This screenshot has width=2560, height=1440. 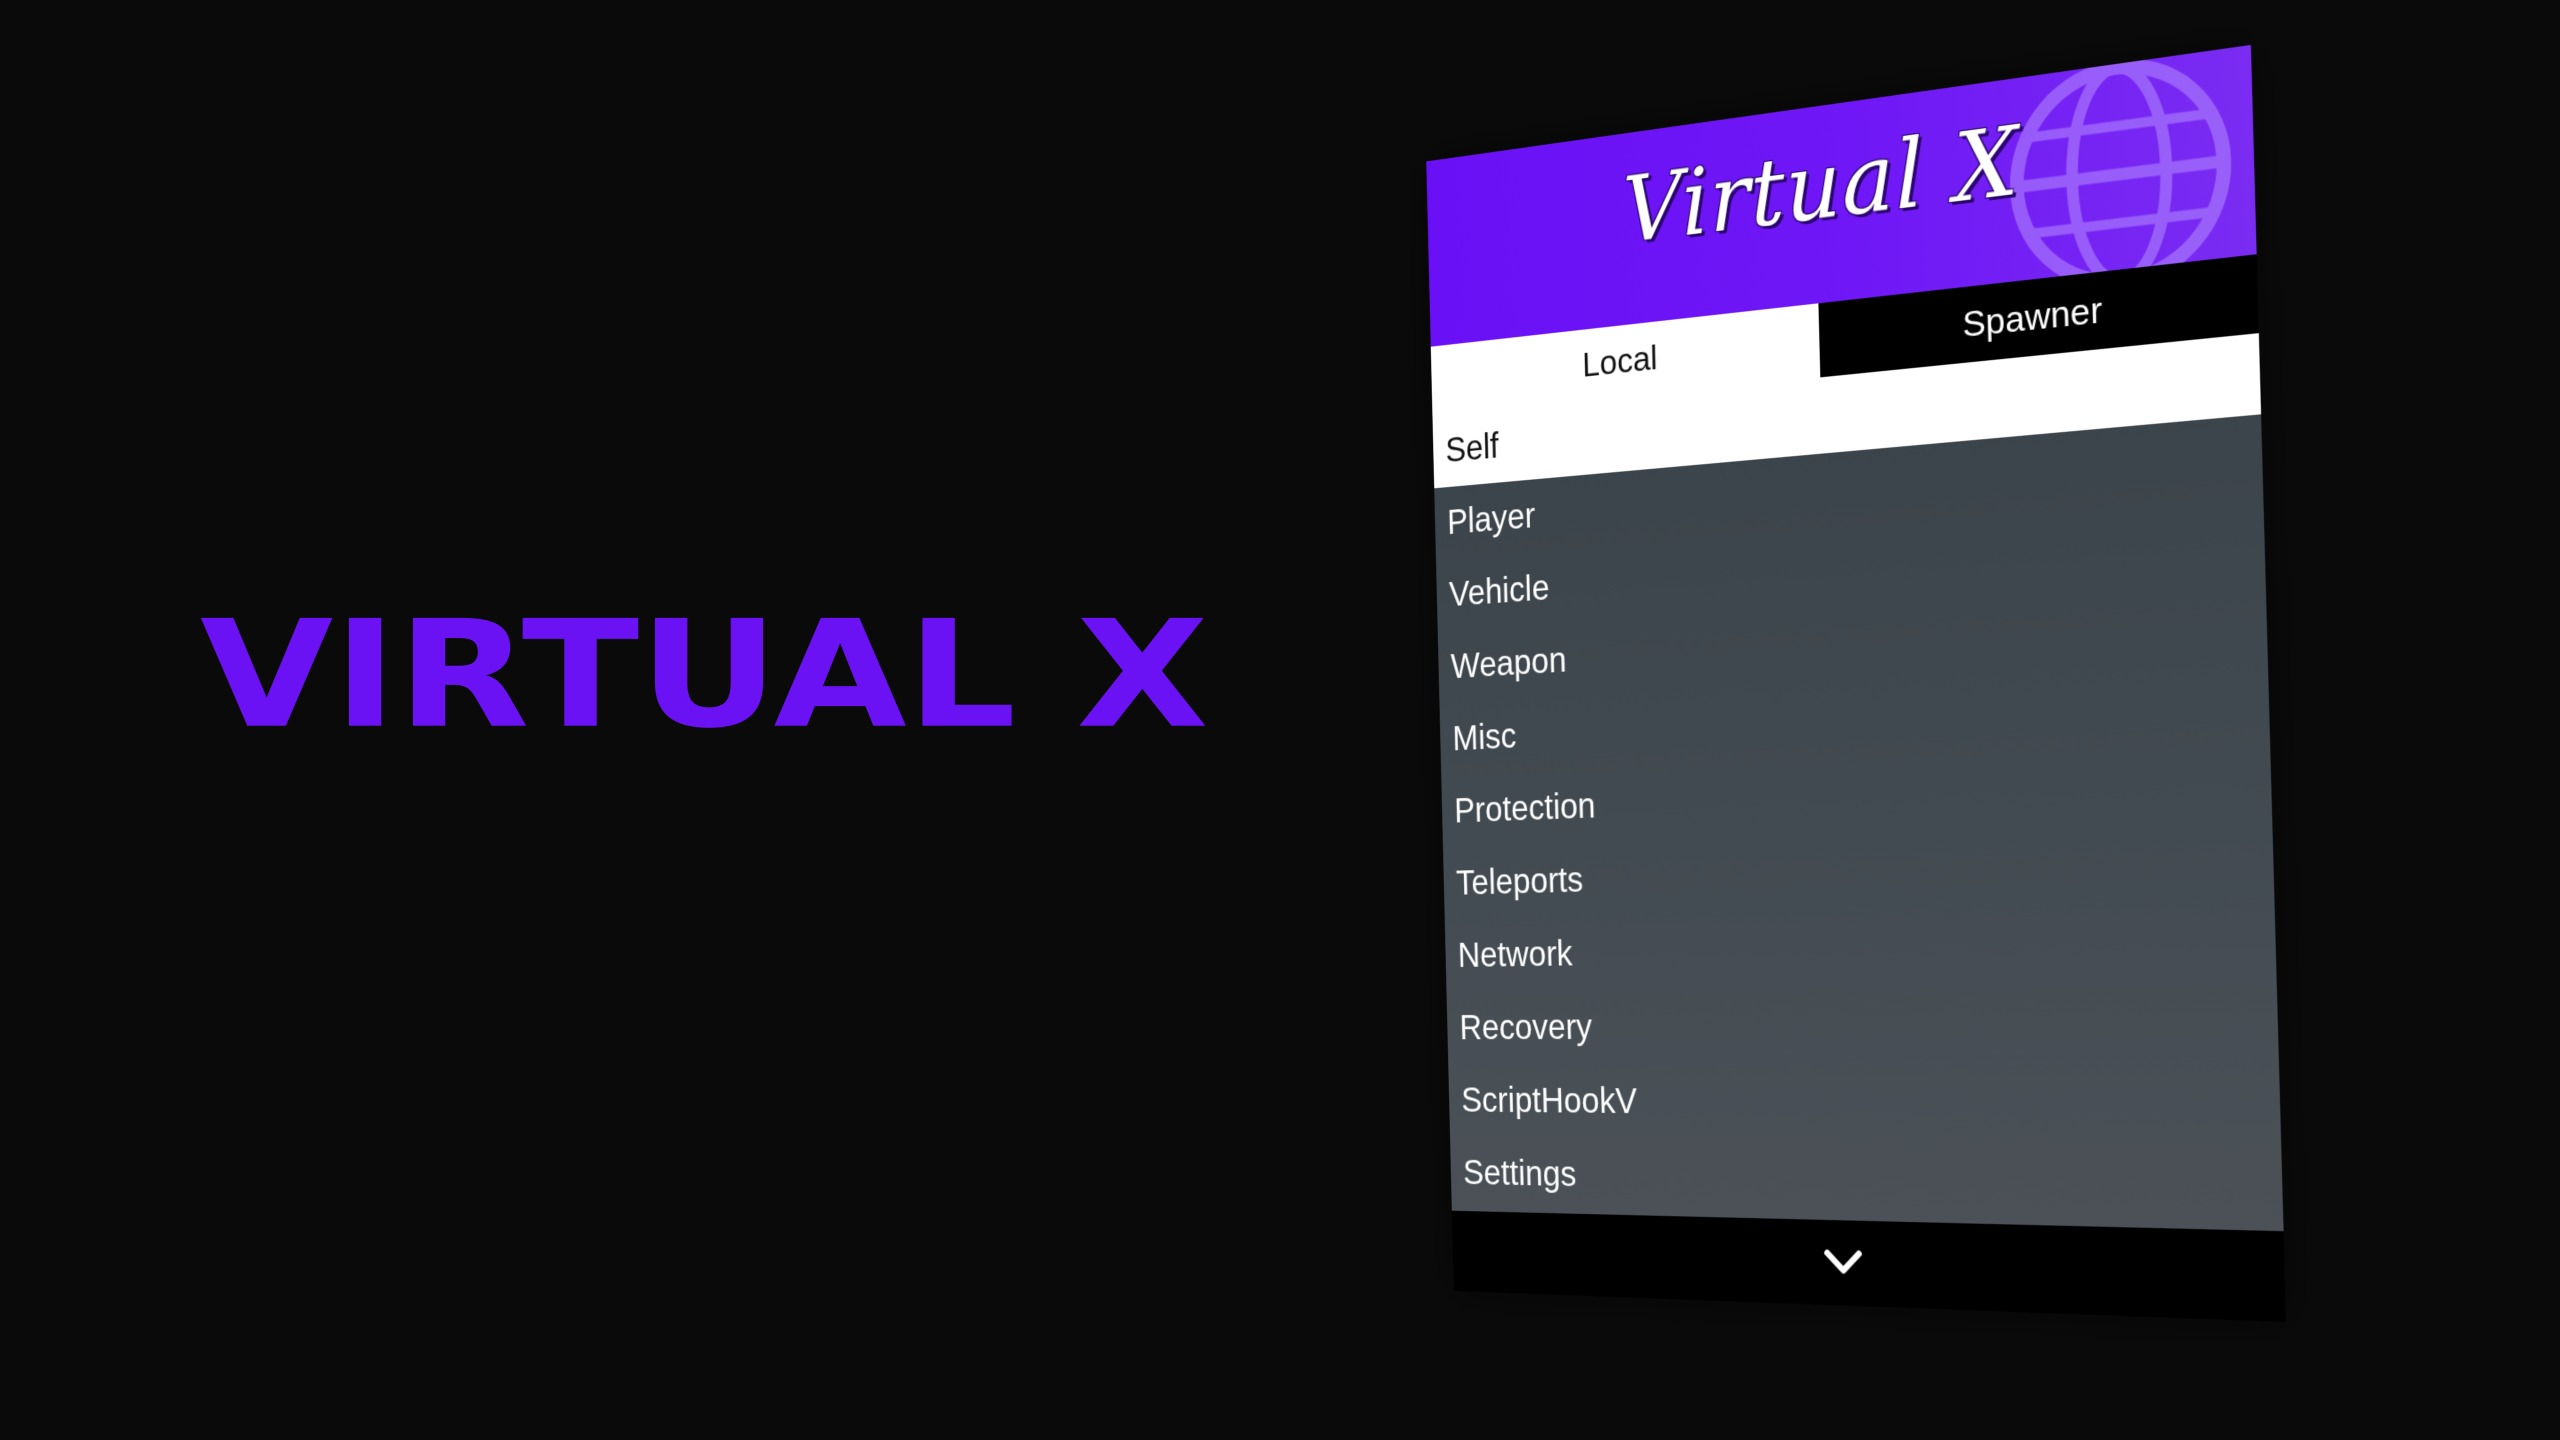 I want to click on menu-item-recovery: Recovery, so click(x=1863, y=1025).